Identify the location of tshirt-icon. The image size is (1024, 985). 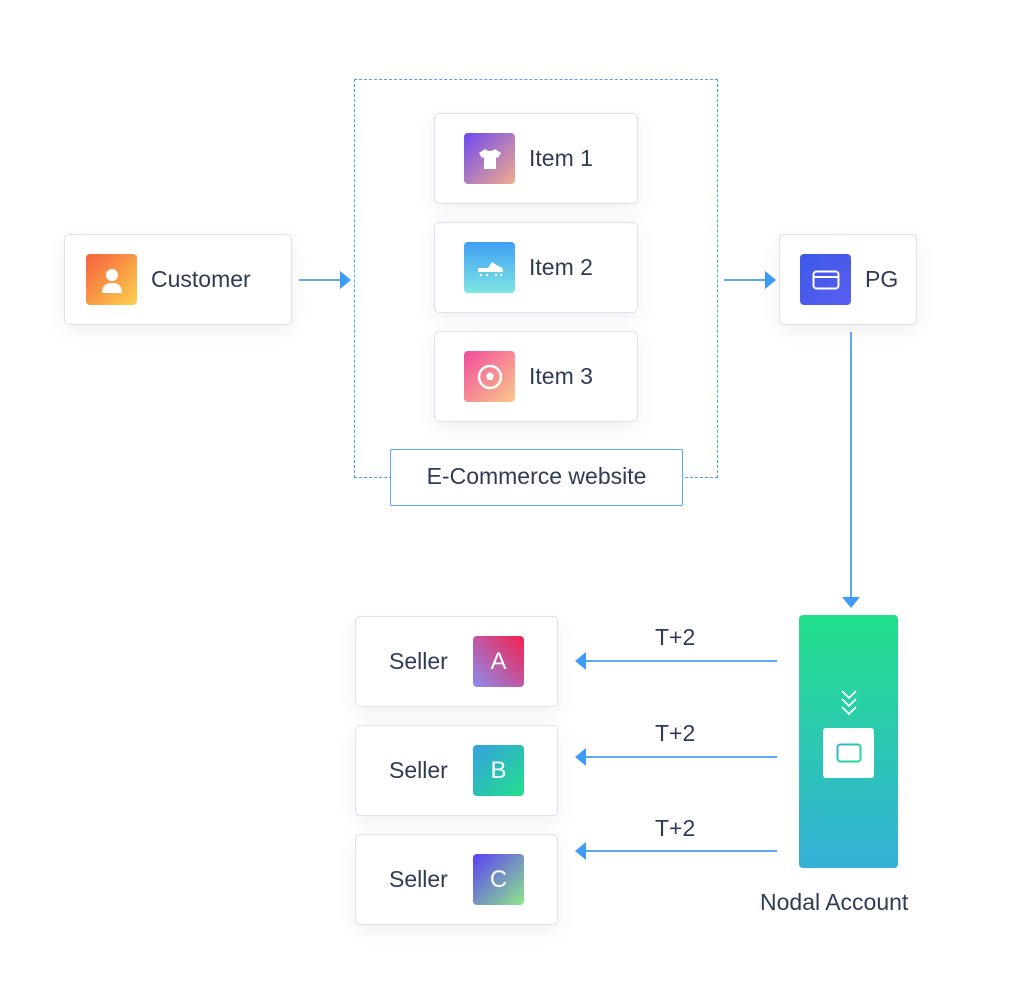
(489, 158).